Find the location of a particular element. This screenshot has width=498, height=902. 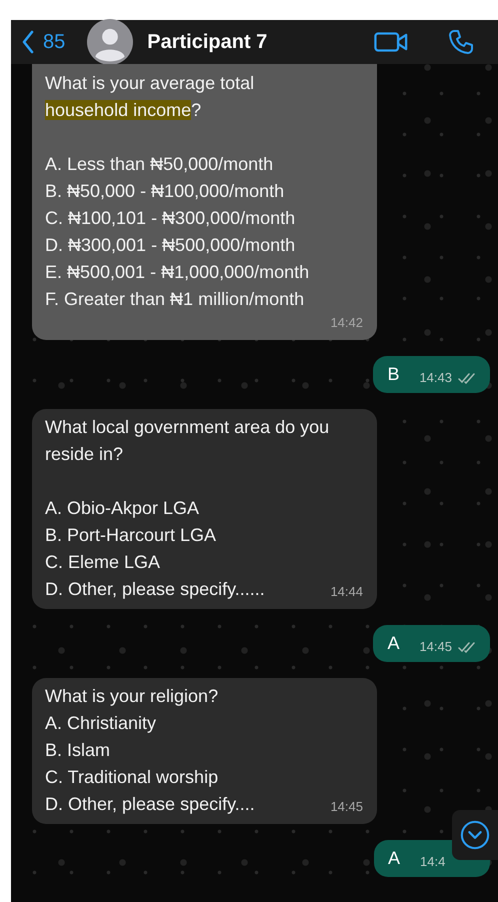

scroll-down-button is located at coordinates (475, 835).